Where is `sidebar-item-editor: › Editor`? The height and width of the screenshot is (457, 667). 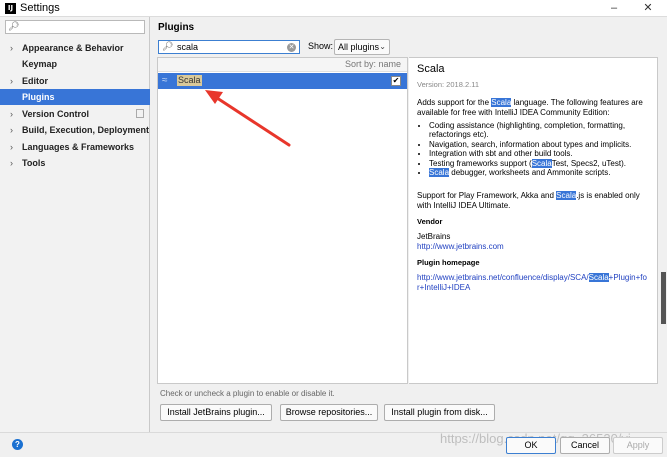
sidebar-item-editor: › Editor is located at coordinates (75, 81).